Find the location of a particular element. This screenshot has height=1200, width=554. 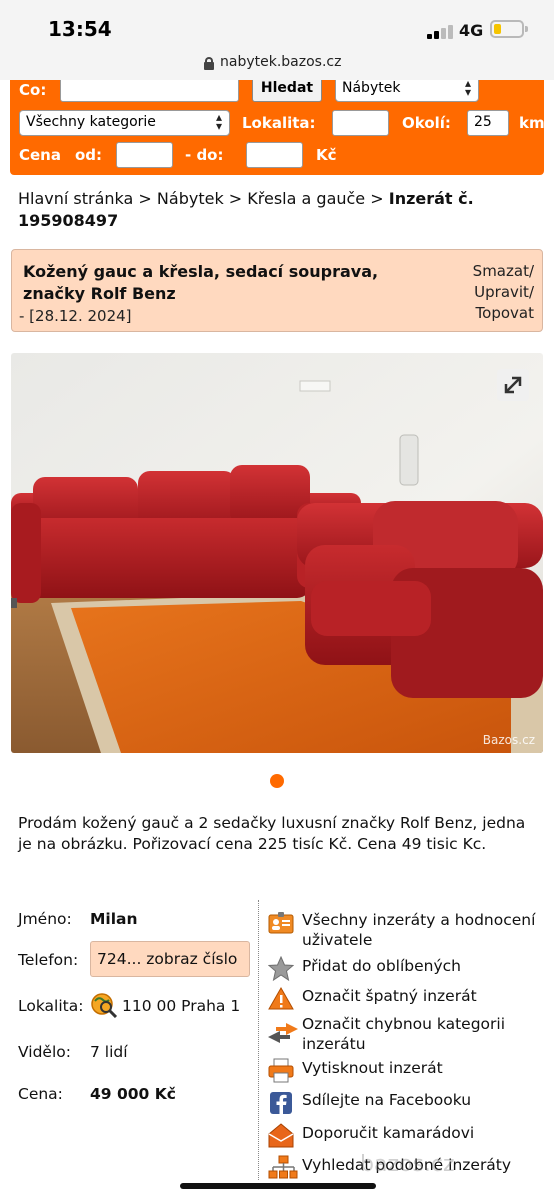

listing-owner-actions: Smazat/ Upravit/ Topovat is located at coordinates (503, 292).